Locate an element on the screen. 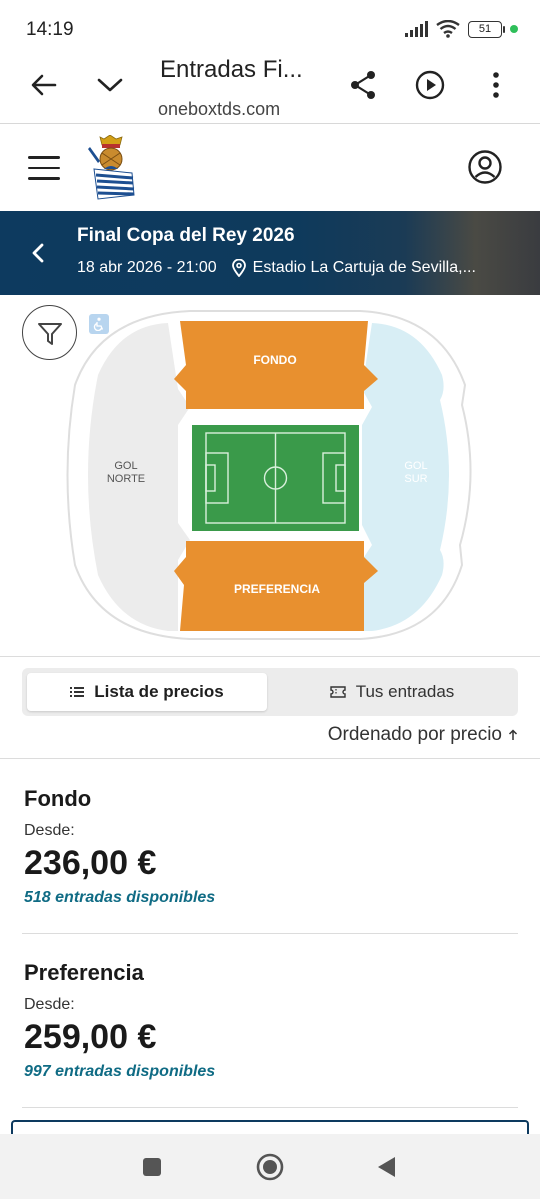 The height and width of the screenshot is (1199, 540). club-crest-logo is located at coordinates (111, 169).